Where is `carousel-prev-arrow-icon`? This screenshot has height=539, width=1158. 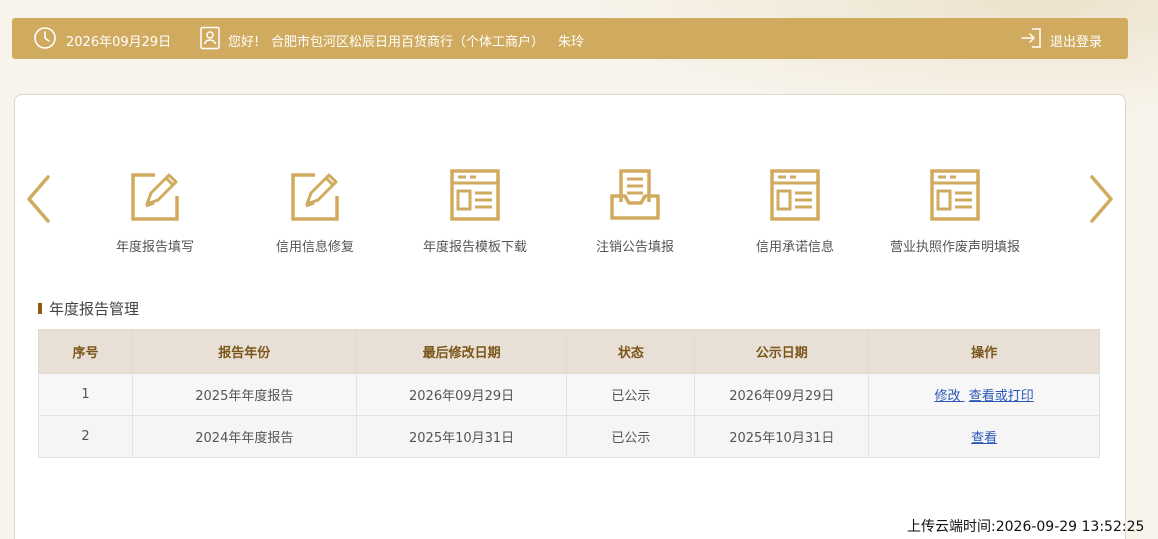
carousel-prev-arrow-icon is located at coordinates (39, 199).